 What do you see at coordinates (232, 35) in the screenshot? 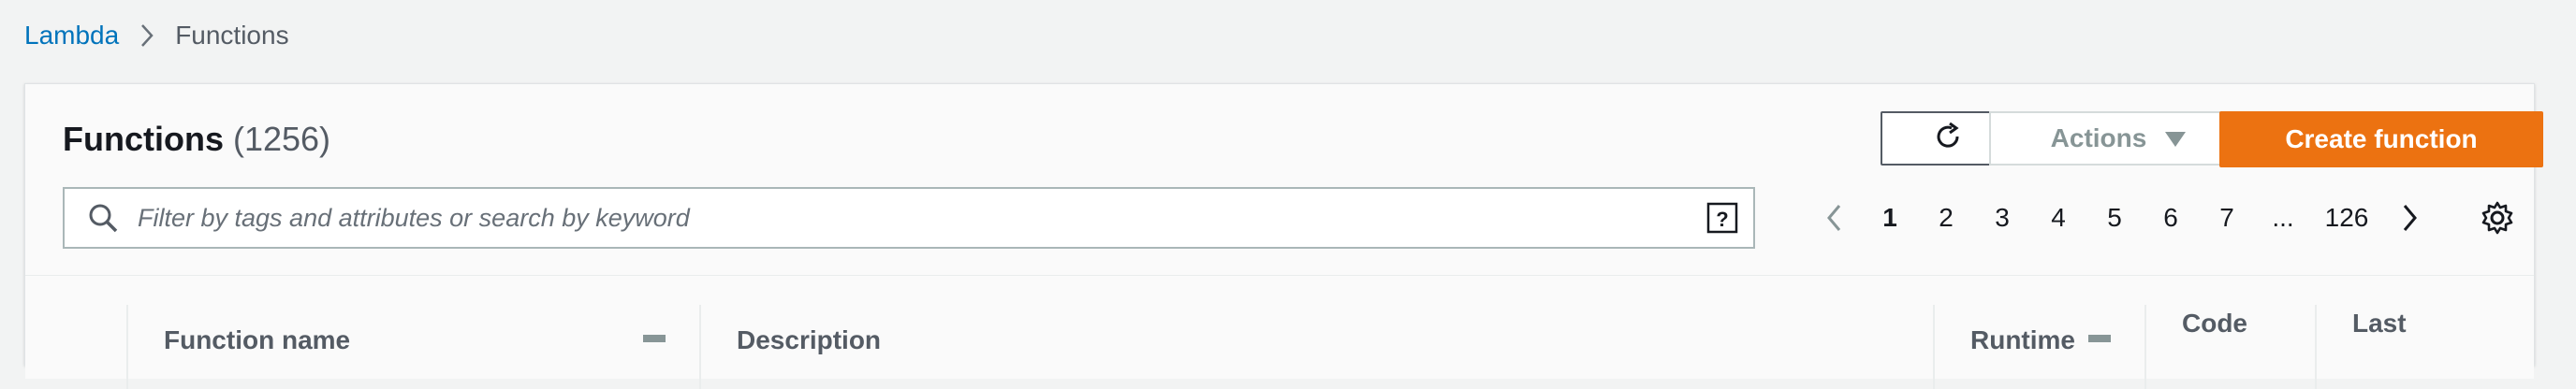
I see `breadcrumb-current: Functions` at bounding box center [232, 35].